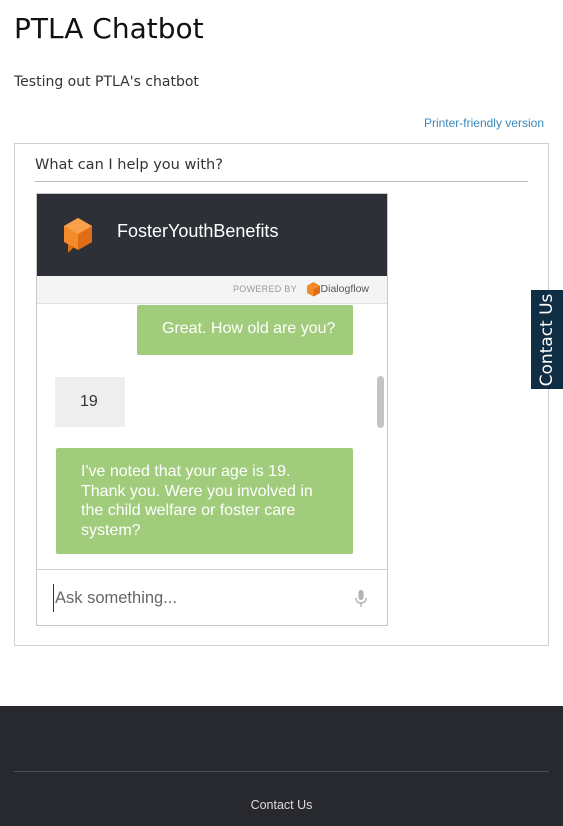 This screenshot has width=563, height=826. I want to click on chat-input-bar, so click(212, 597).